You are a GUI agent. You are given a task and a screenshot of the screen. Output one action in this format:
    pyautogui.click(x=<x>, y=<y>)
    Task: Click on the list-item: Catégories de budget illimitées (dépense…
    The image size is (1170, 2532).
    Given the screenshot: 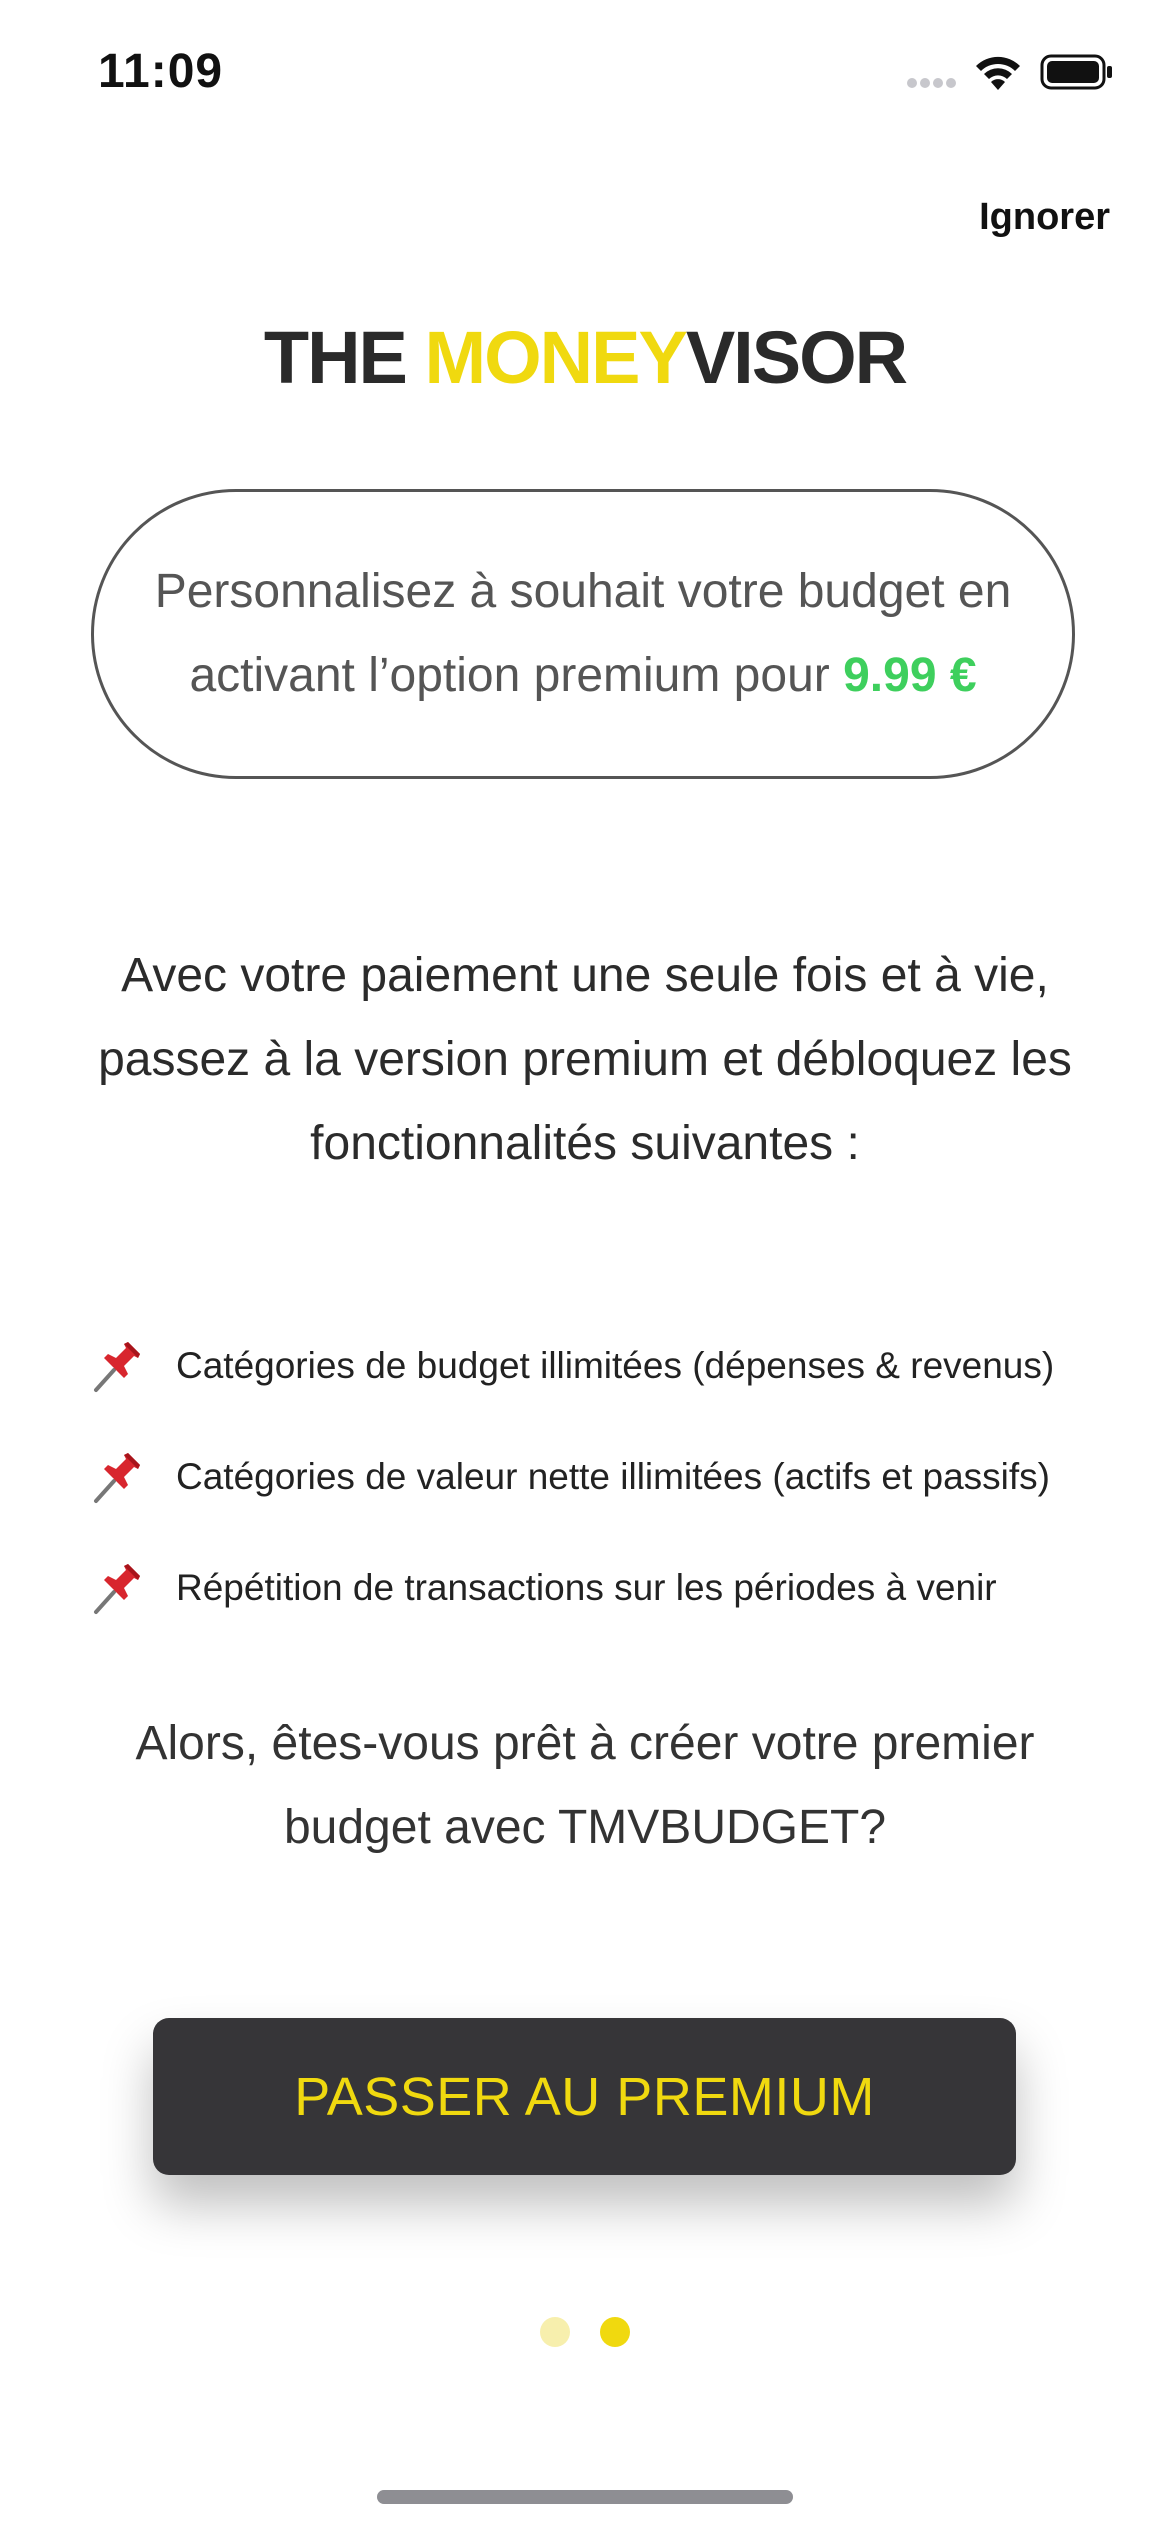 What is the action you would take?
    pyautogui.click(x=610, y=1365)
    